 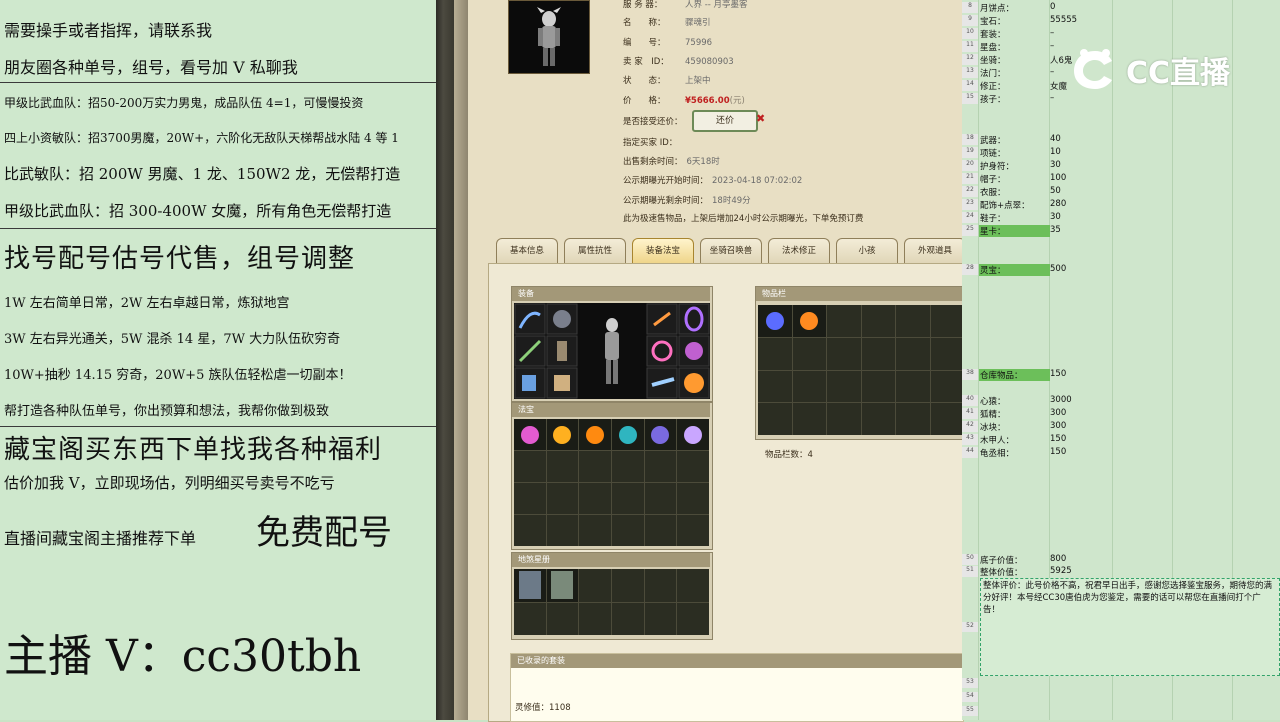 What do you see at coordinates (970, 178) in the screenshot?
I see `row-number: 21` at bounding box center [970, 178].